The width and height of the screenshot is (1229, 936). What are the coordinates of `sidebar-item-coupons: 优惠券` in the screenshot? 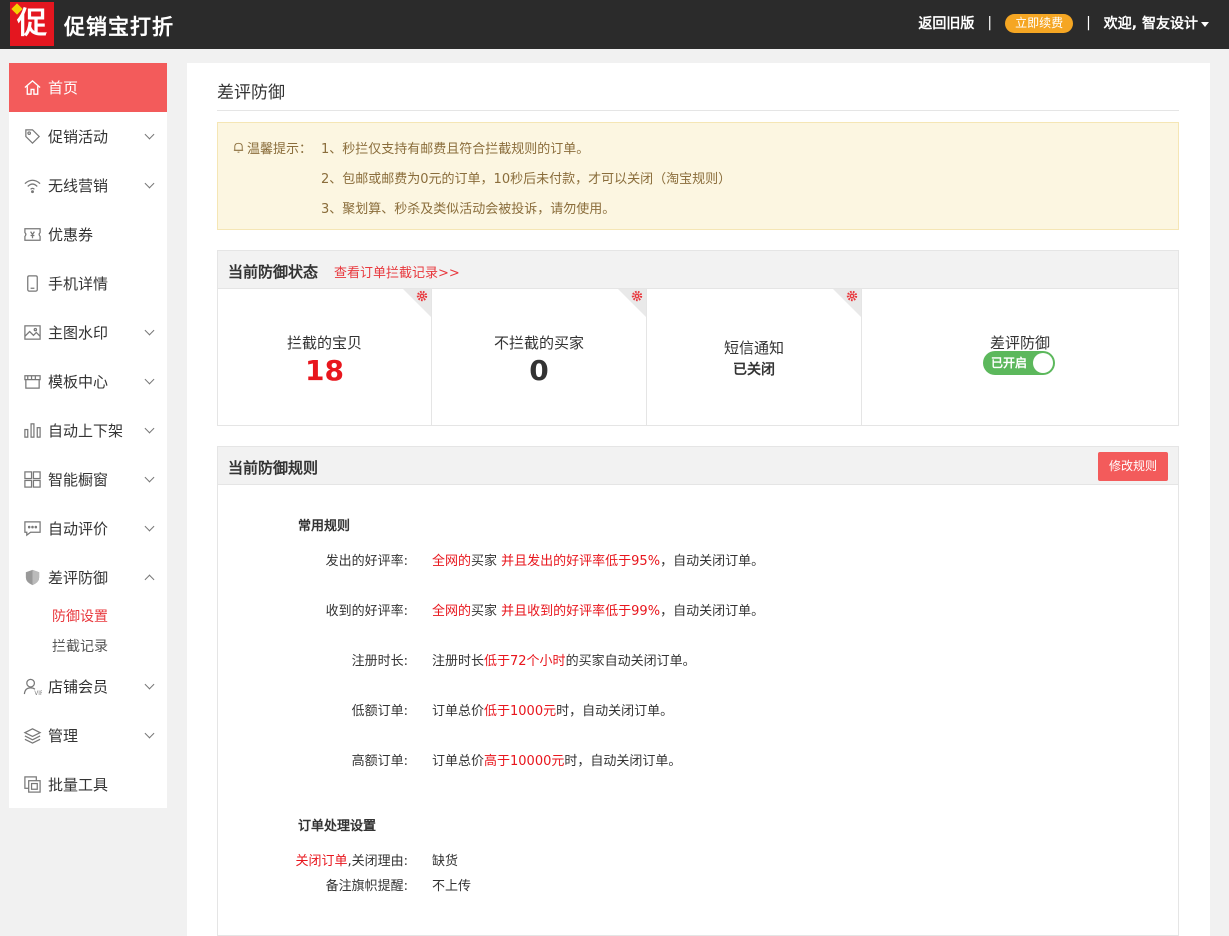 It's located at (88, 234).